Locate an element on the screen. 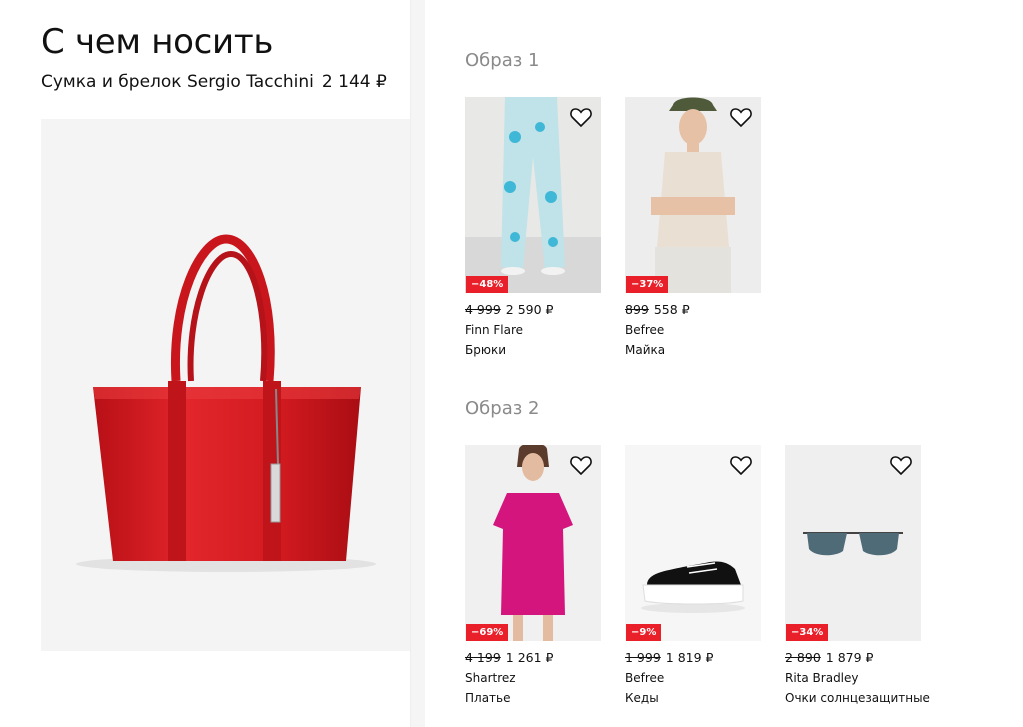 This screenshot has width=1023, height=727. current-price: 2 590 ₽ is located at coordinates (529, 309).